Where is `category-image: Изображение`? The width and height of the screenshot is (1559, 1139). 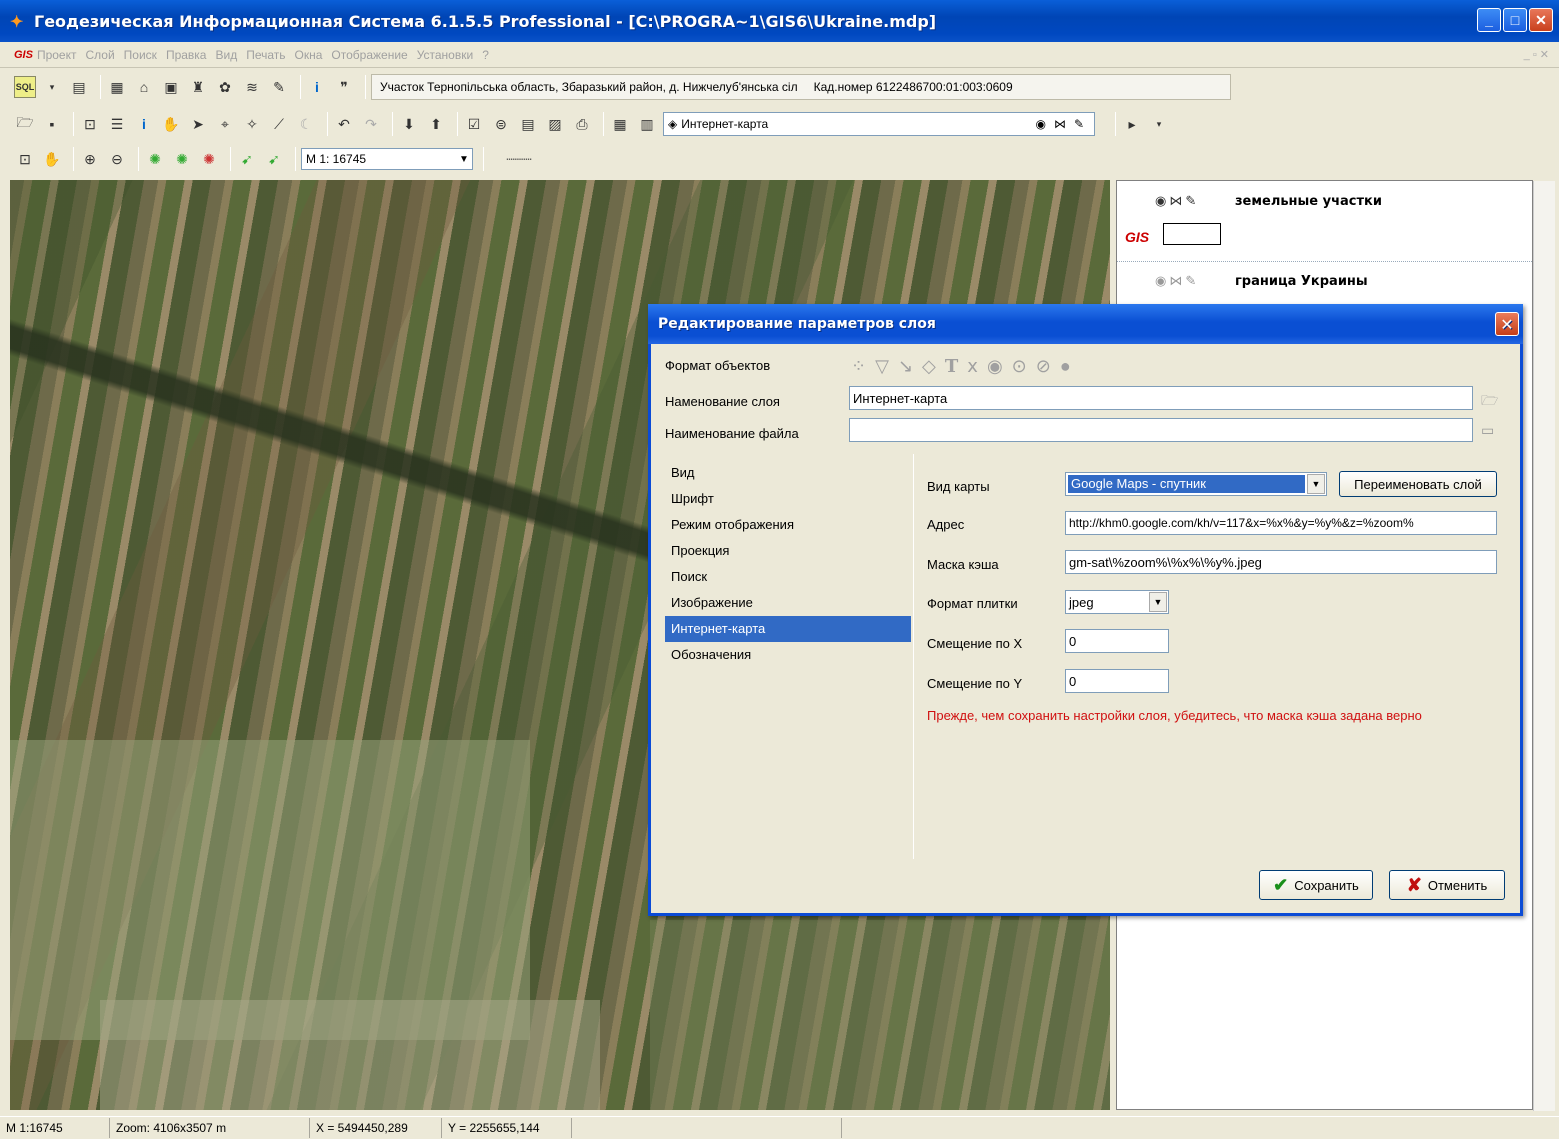
category-image: Изображение is located at coordinates (788, 603).